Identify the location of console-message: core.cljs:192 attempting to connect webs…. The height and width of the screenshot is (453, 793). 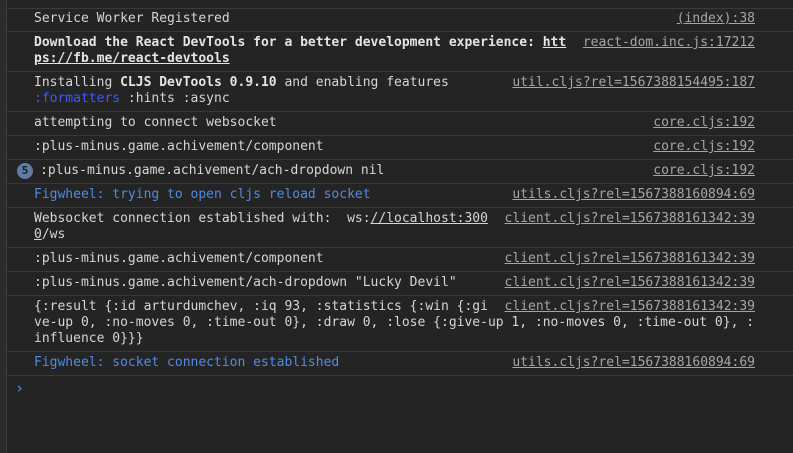
(400, 124).